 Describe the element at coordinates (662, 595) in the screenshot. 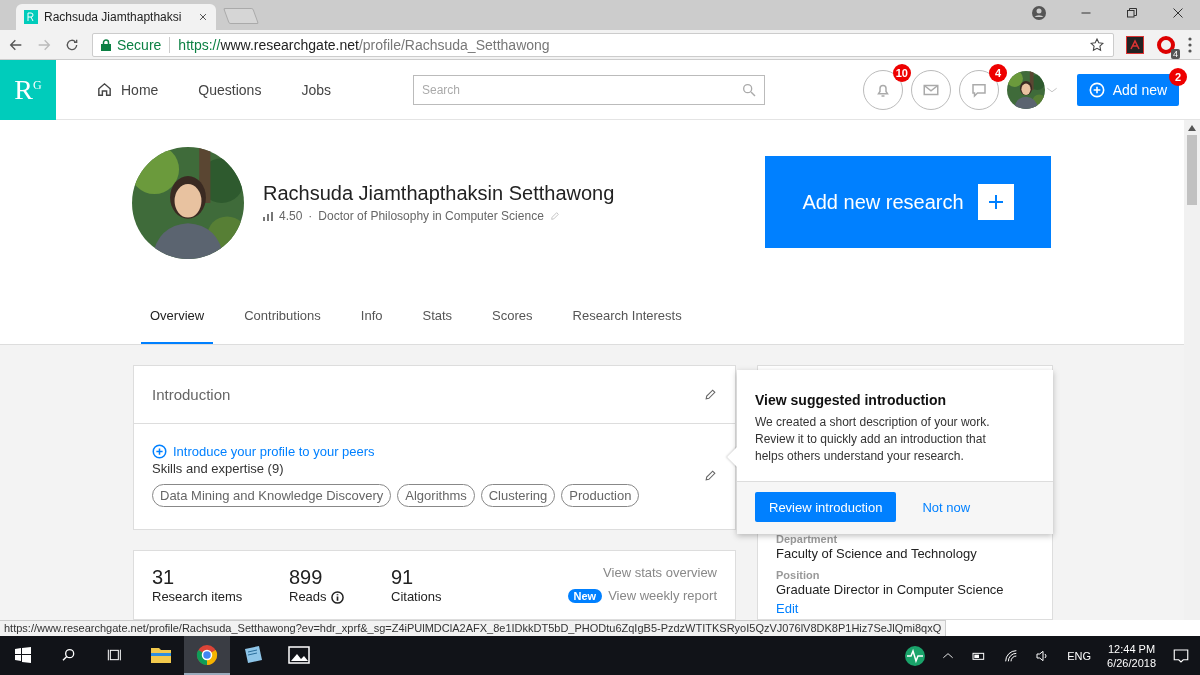

I see `weekly-report-link: View weekly report` at that location.